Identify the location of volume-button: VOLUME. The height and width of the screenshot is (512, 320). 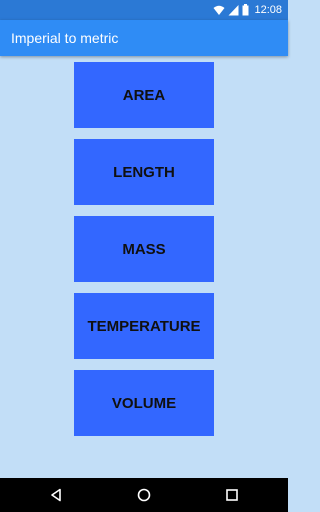
(144, 403).